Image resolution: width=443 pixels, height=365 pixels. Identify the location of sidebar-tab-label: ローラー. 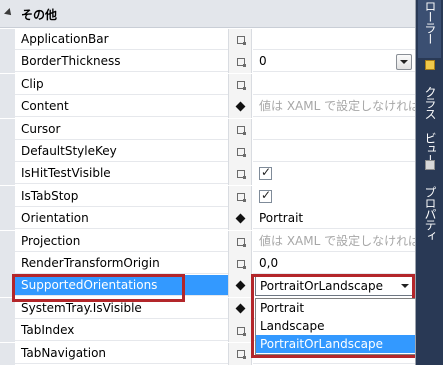
(430, 22).